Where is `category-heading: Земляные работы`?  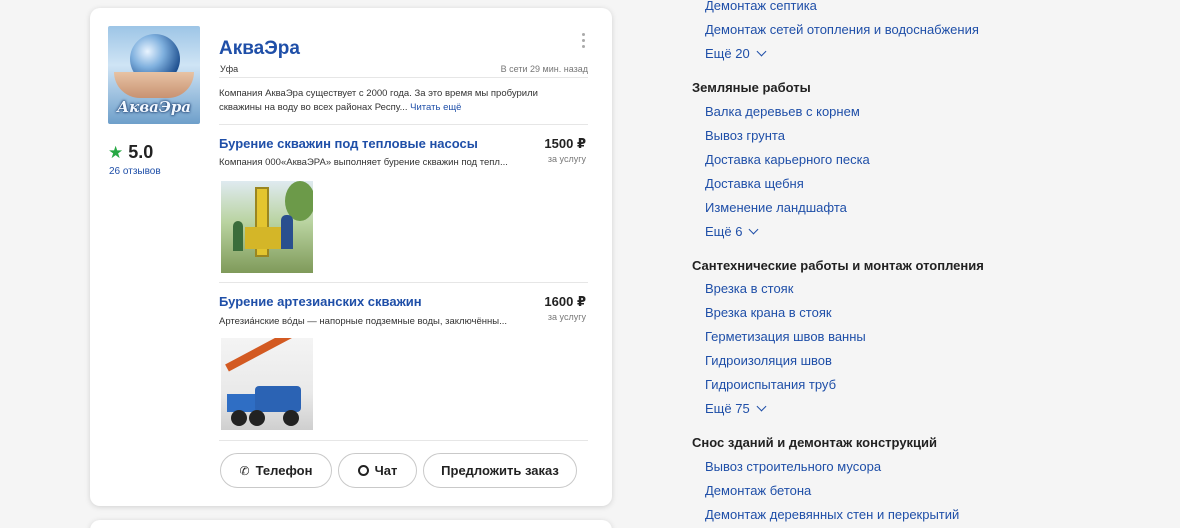 category-heading: Земляные работы is located at coordinates (751, 87).